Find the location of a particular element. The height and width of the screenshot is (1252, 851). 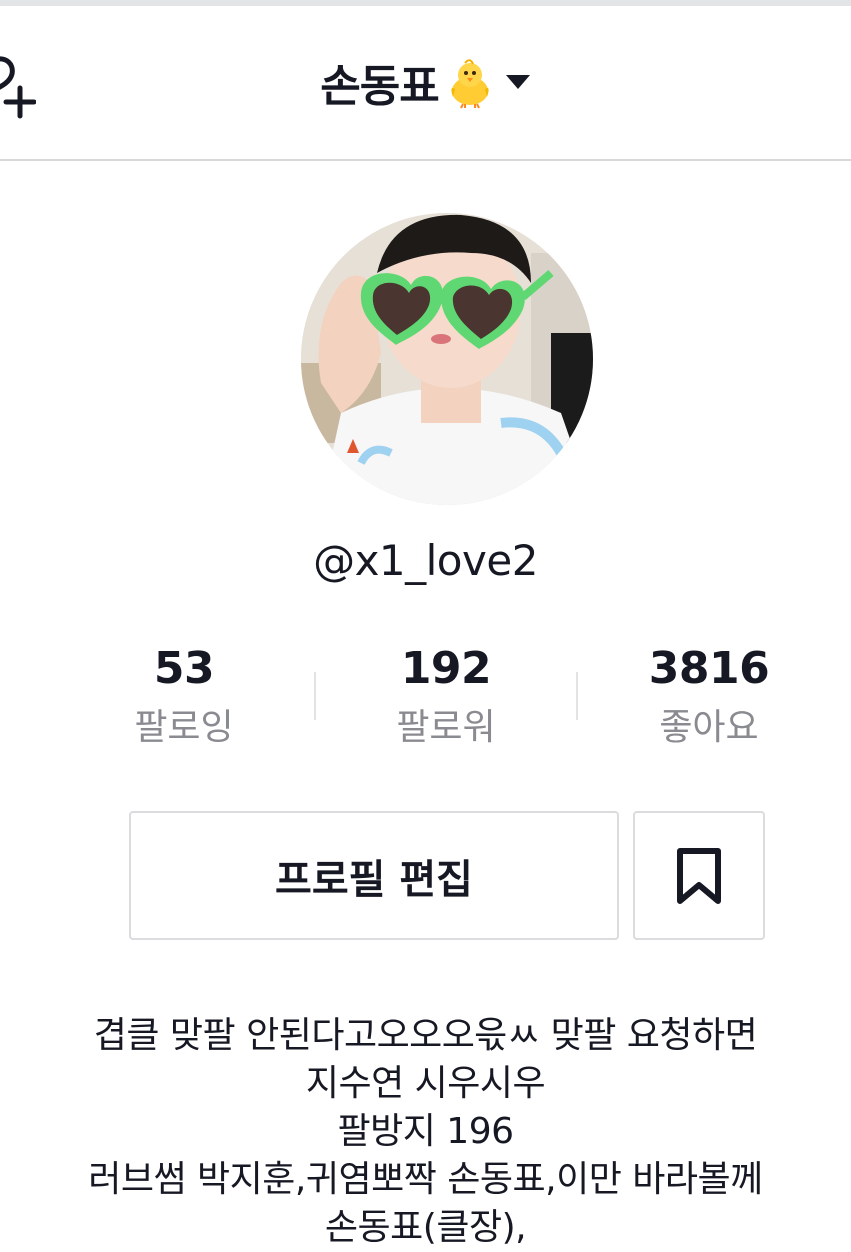

edit-profile-button: 프로필 편집 is located at coordinates (374, 875).